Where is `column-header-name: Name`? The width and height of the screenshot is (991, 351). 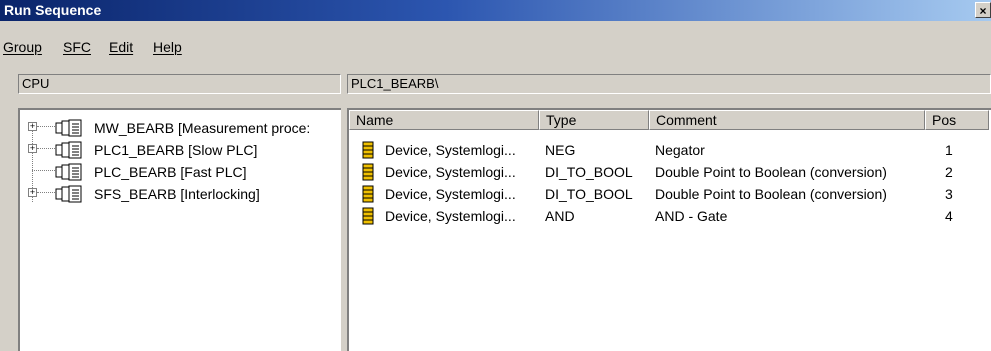
column-header-name: Name is located at coordinates (444, 120).